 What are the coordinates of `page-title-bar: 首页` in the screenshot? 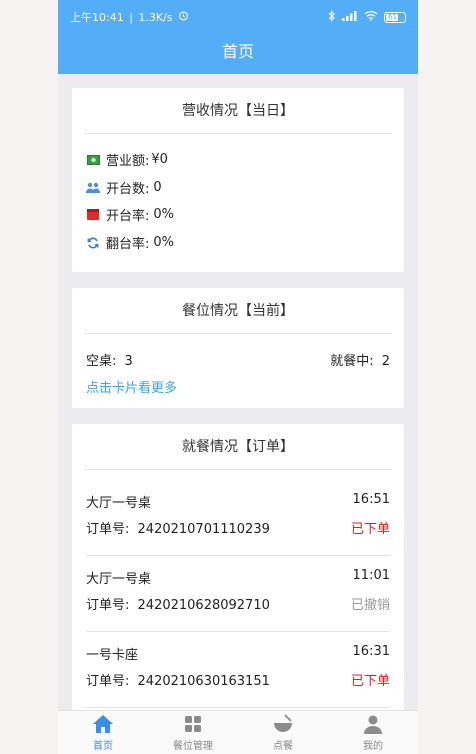 It's located at (238, 54).